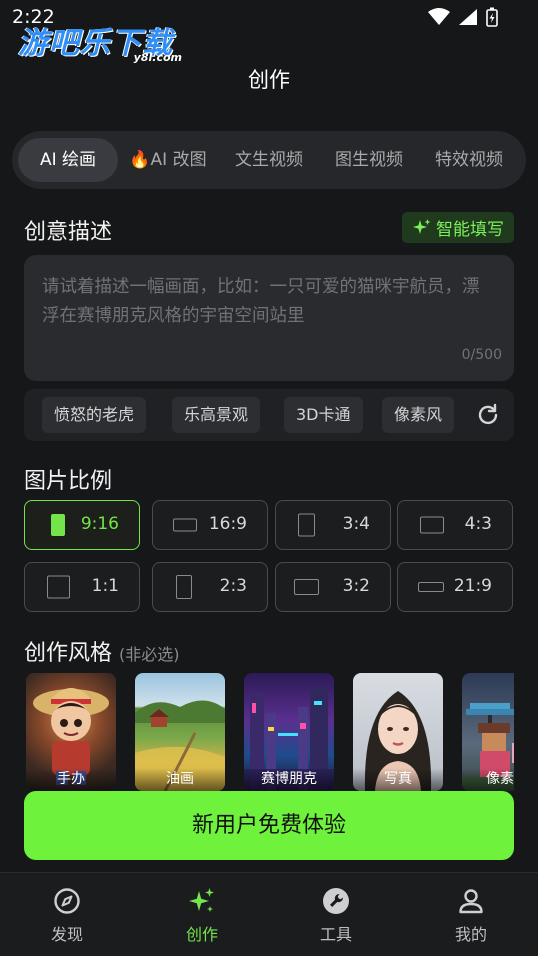 Image resolution: width=538 pixels, height=956 pixels. What do you see at coordinates (439, 16) in the screenshot?
I see `wifi-icon` at bounding box center [439, 16].